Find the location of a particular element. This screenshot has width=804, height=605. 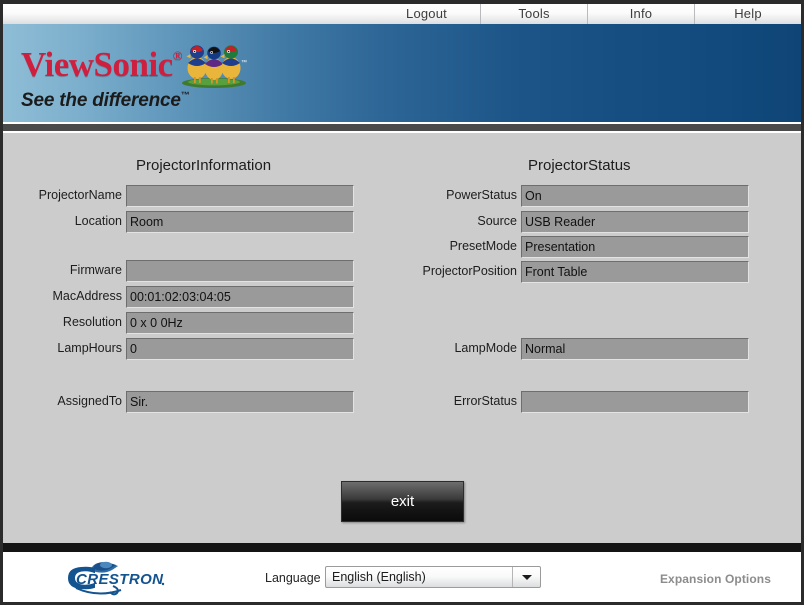

field-row-projector-position: ProjectorPosition Front Table is located at coordinates (586, 272).